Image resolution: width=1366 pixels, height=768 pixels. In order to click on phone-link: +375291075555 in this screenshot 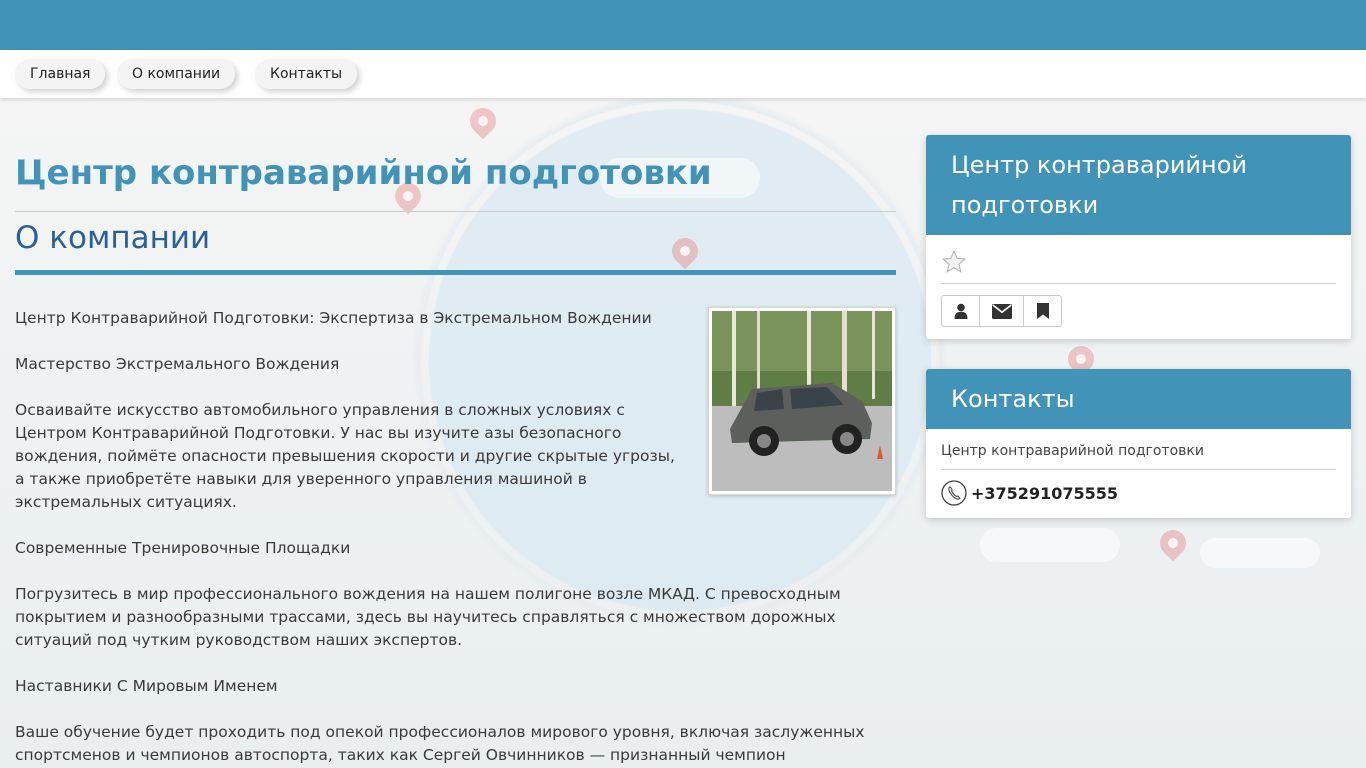, I will do `click(1044, 493)`.